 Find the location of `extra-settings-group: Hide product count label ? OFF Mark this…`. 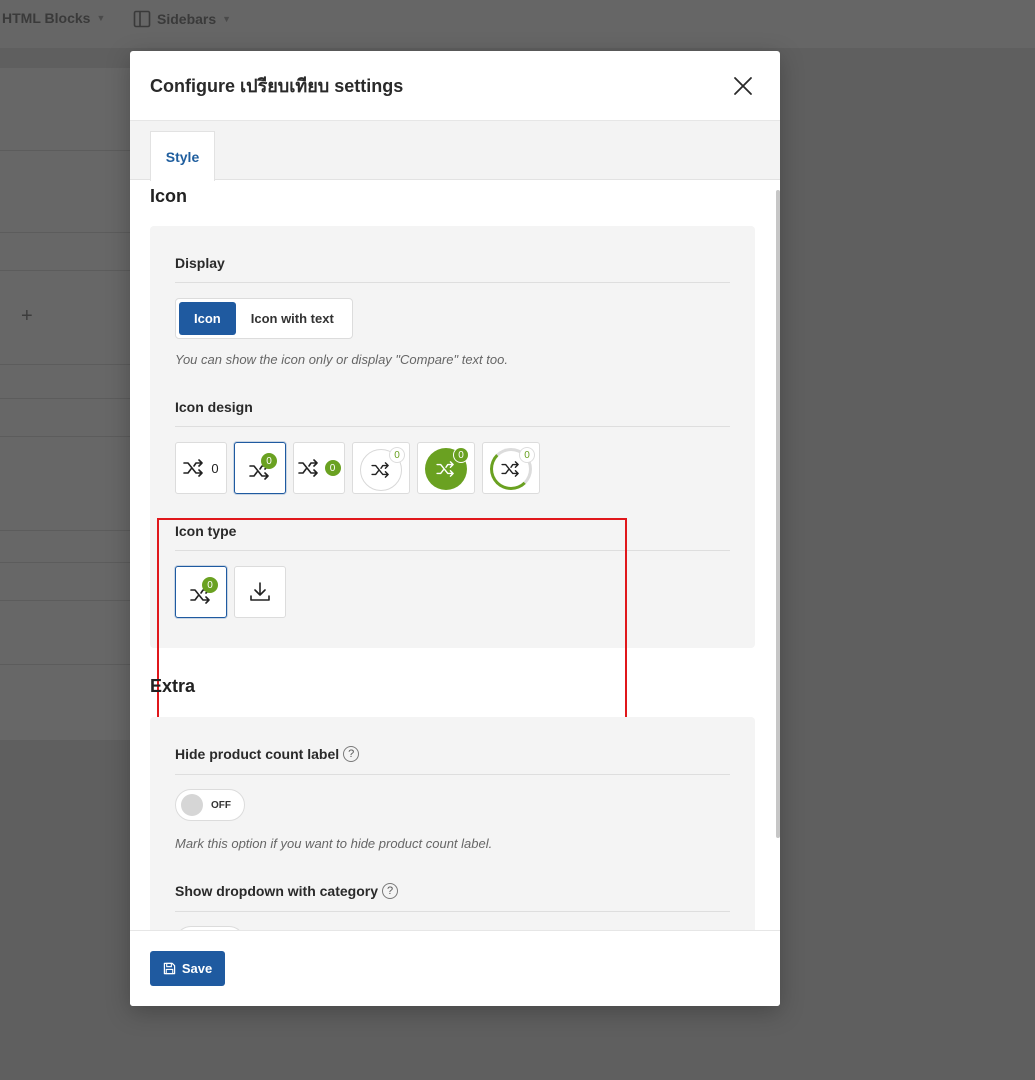

extra-settings-group: Hide product count label ? OFF Mark this… is located at coordinates (452, 823).